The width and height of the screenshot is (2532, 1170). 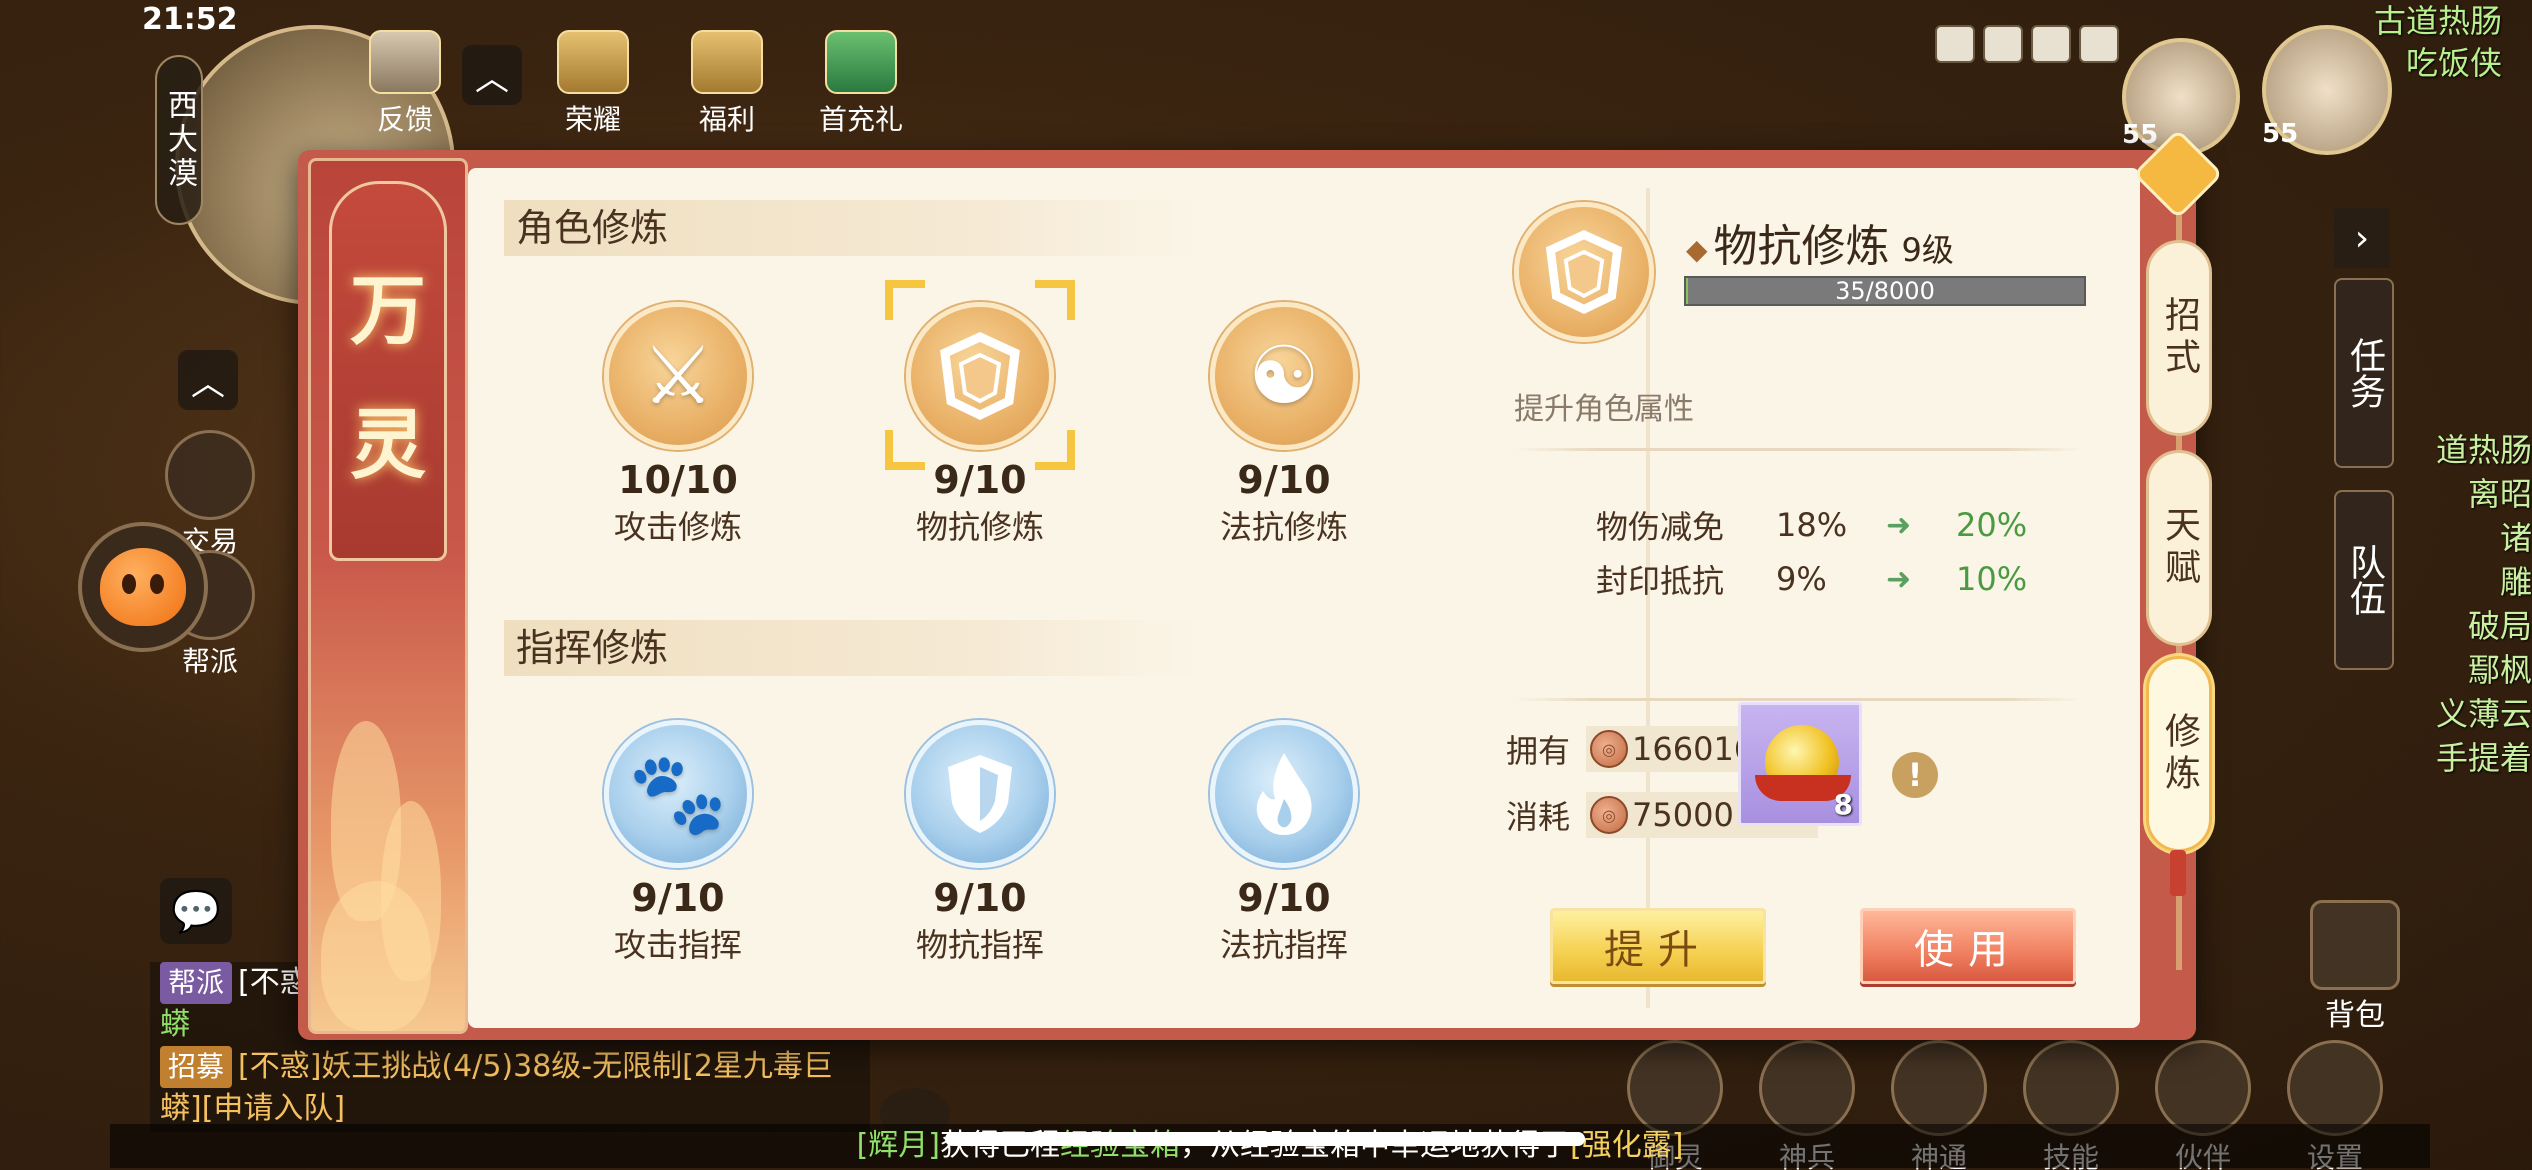 What do you see at coordinates (376, 956) in the screenshot?
I see `flame-decoration` at bounding box center [376, 956].